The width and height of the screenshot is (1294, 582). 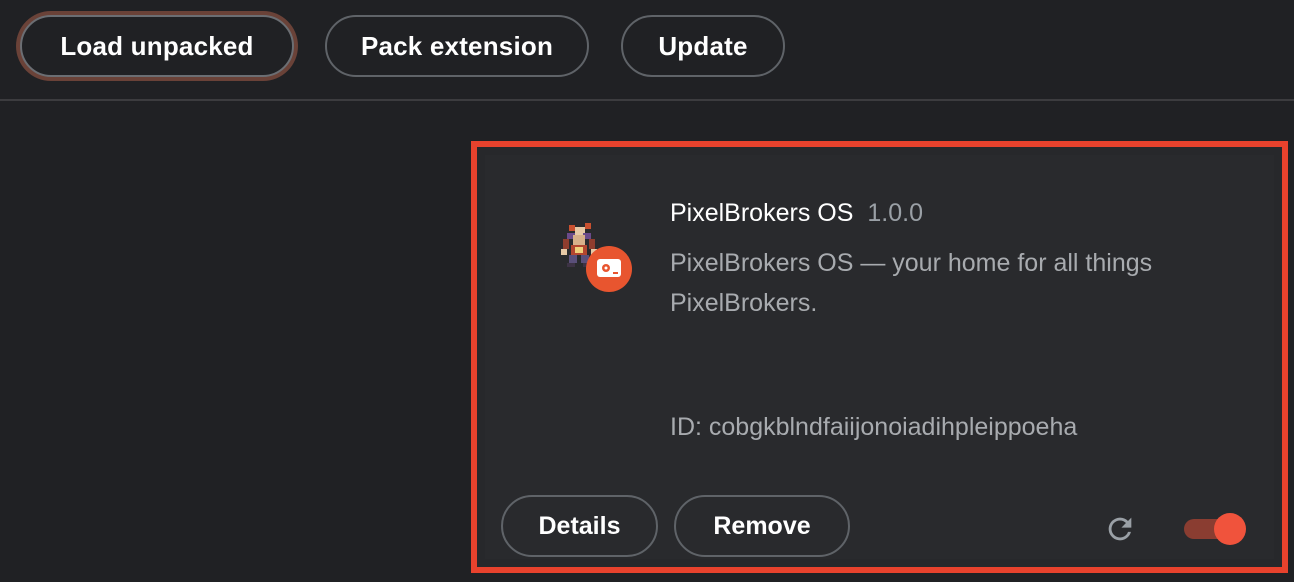 I want to click on pixel-character-icon, so click(x=597, y=261).